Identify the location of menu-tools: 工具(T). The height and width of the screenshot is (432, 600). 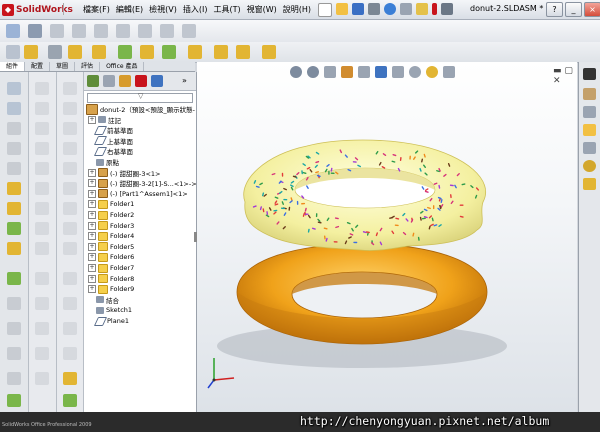
(226, 9).